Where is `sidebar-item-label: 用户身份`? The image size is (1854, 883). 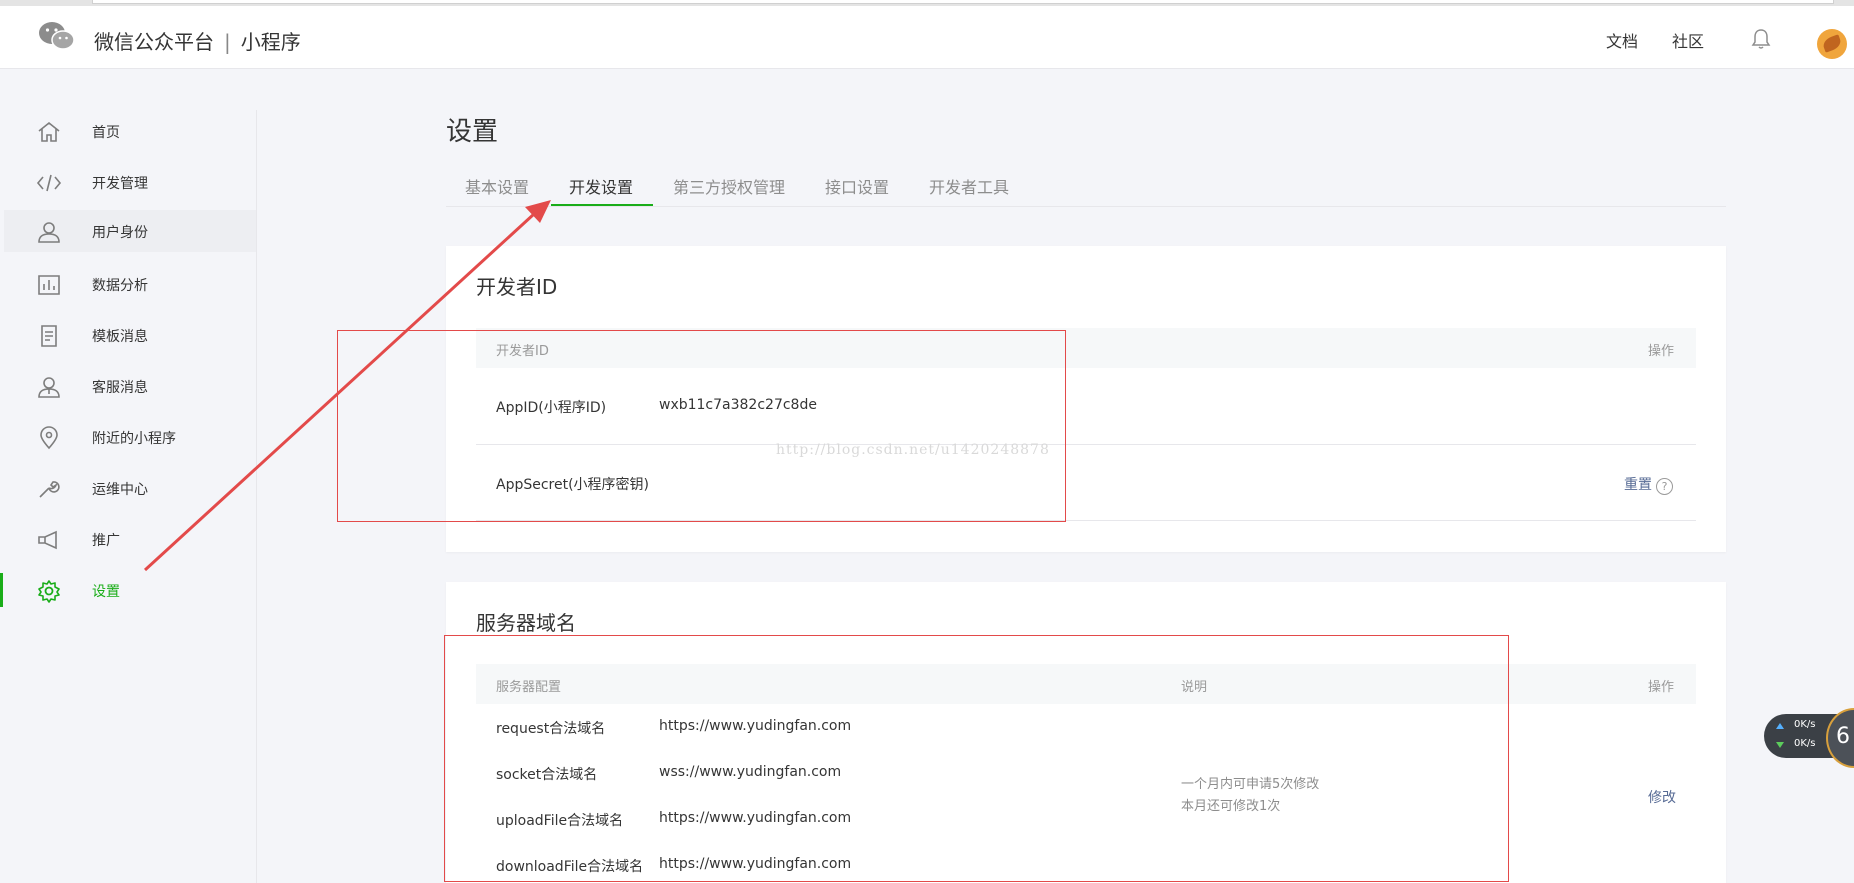 sidebar-item-label: 用户身份 is located at coordinates (120, 233).